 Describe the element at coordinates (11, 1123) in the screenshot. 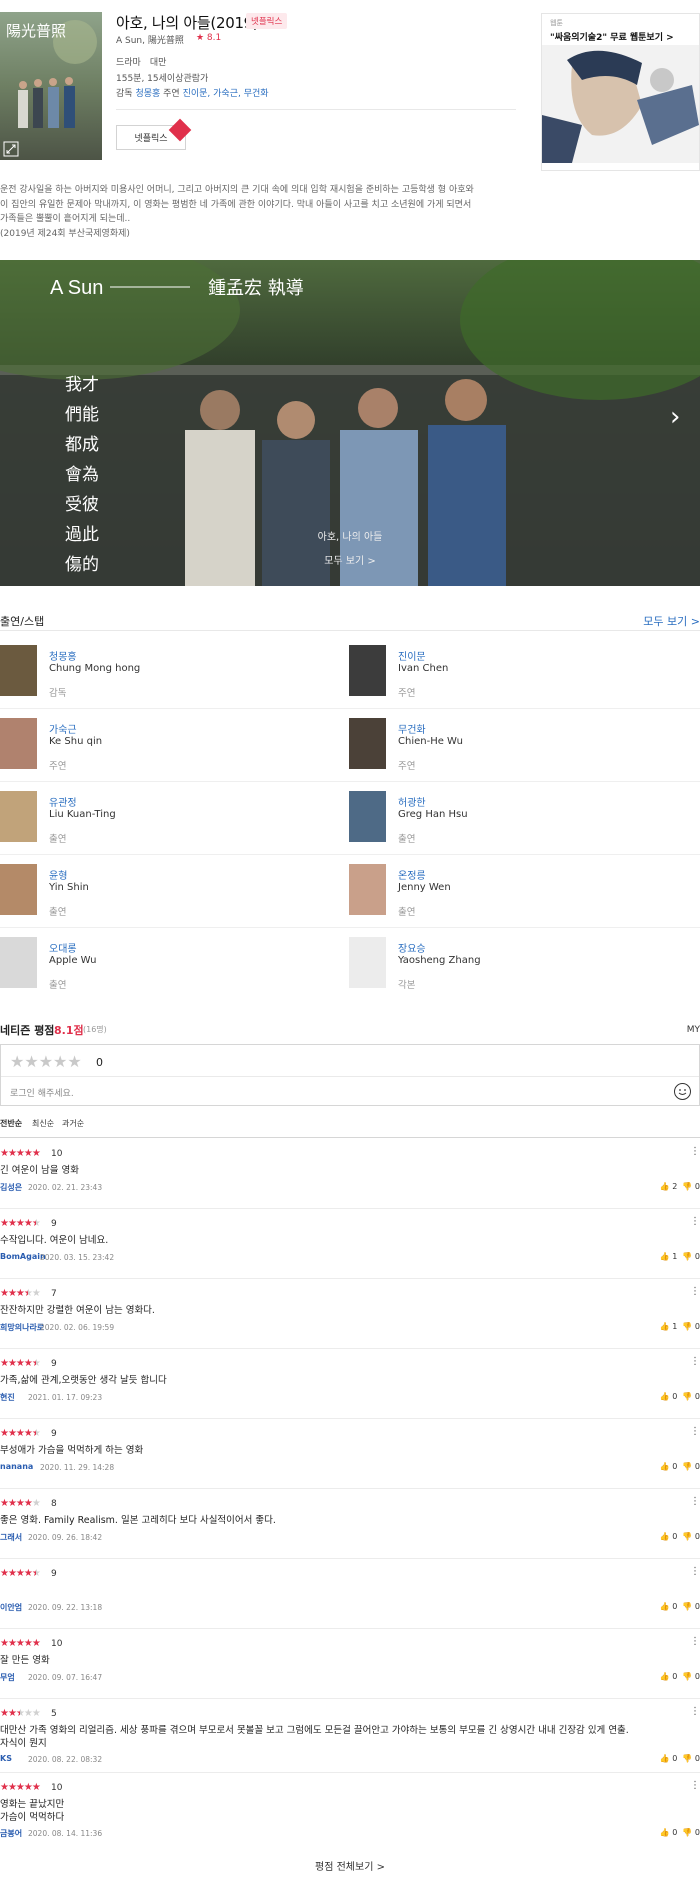

I see `sort-best: 전반순` at that location.